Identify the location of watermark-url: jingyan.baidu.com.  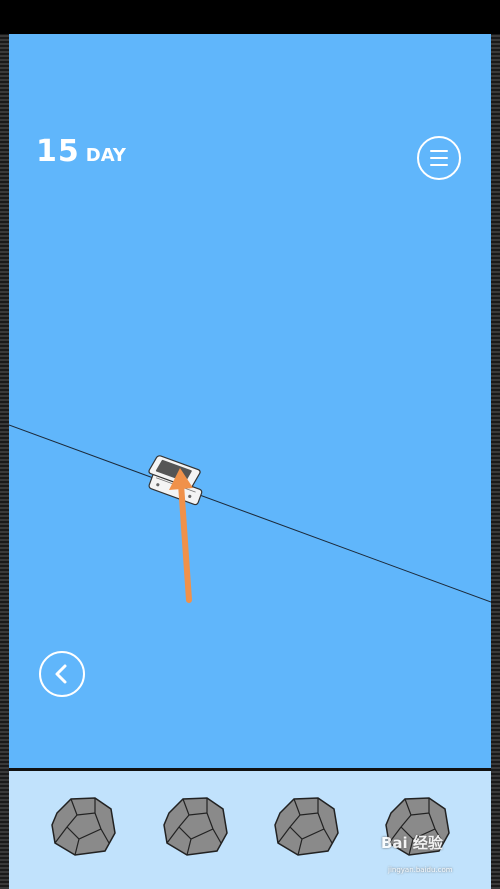
(420, 870).